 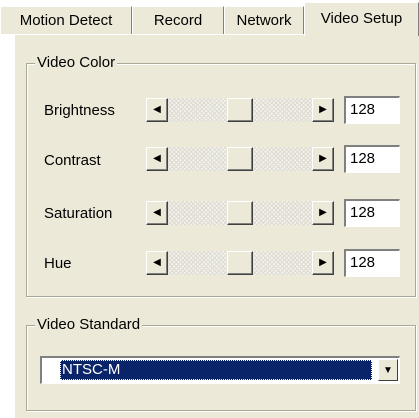 I want to click on saturation-slider: ◀ ▶, so click(x=240, y=213).